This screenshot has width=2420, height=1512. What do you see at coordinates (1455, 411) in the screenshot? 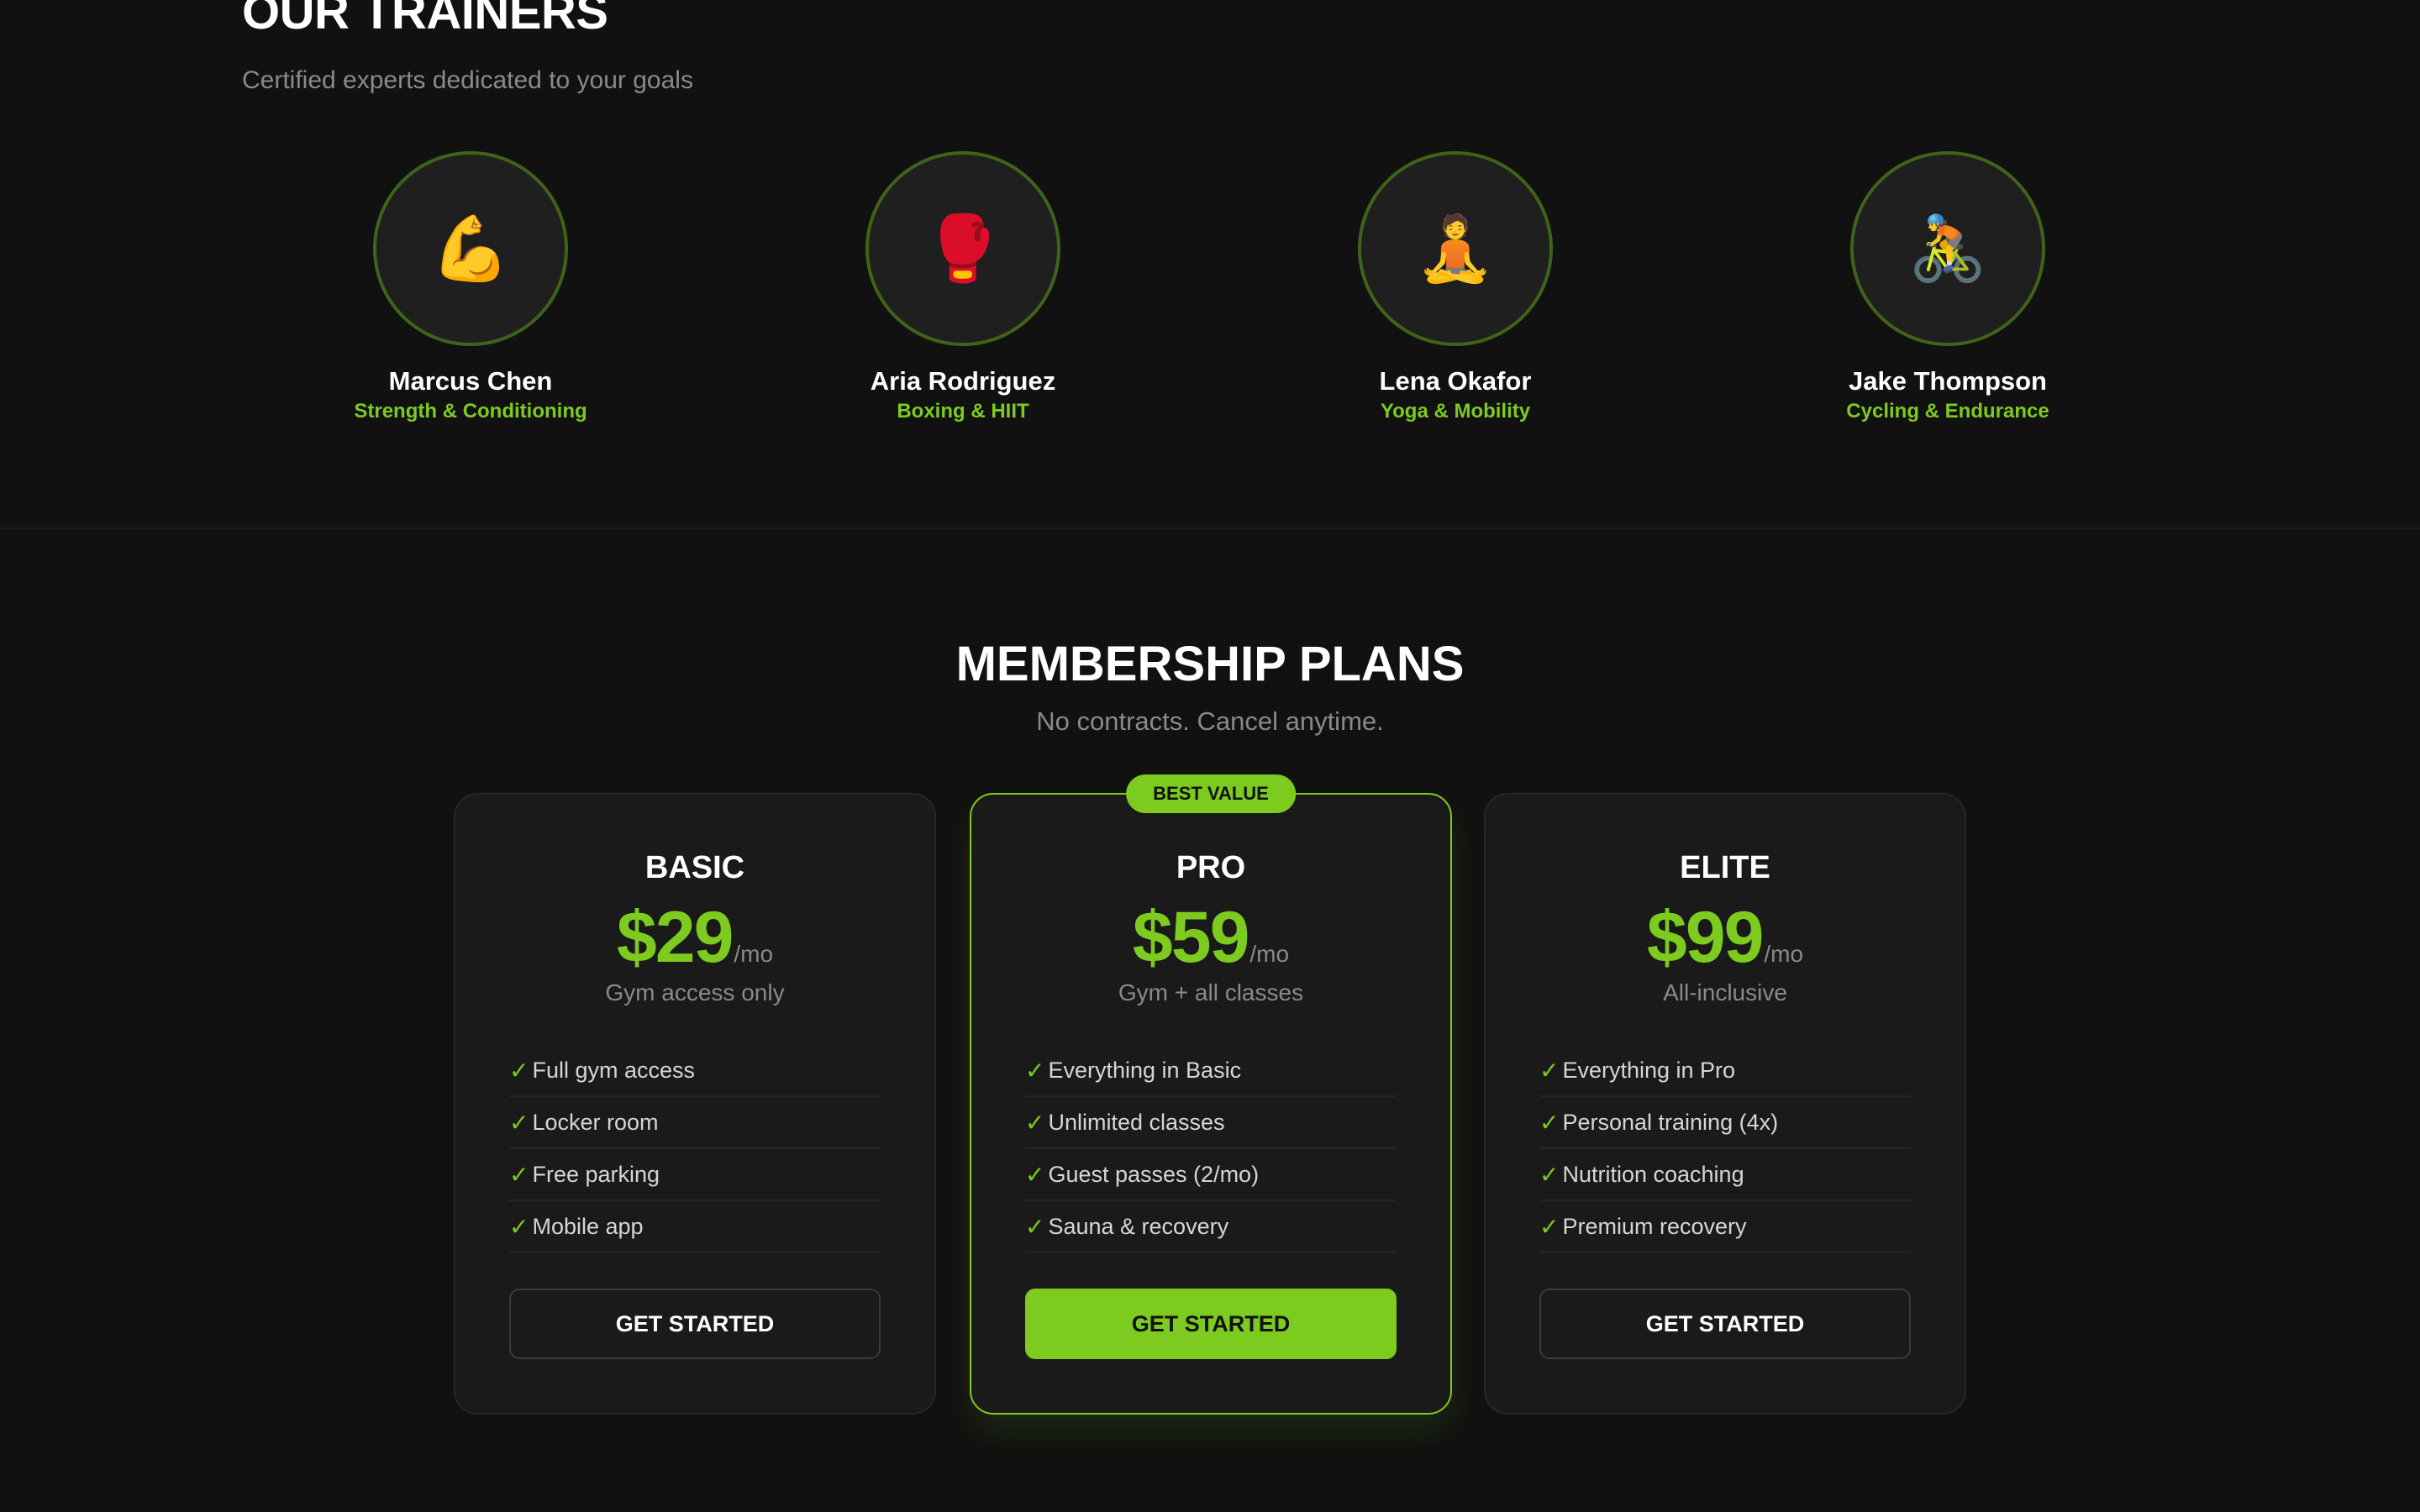
I see `trainer-specialty: Yoga & Mobility` at bounding box center [1455, 411].